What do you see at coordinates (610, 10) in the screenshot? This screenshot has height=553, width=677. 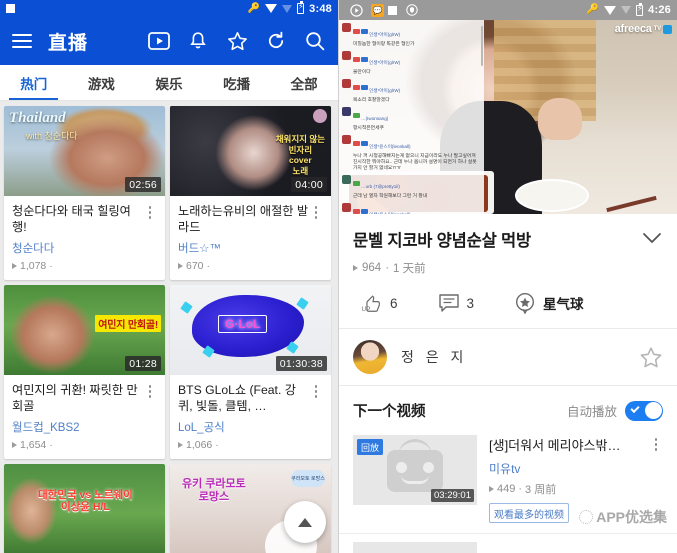 I see `wifi-icon` at bounding box center [610, 10].